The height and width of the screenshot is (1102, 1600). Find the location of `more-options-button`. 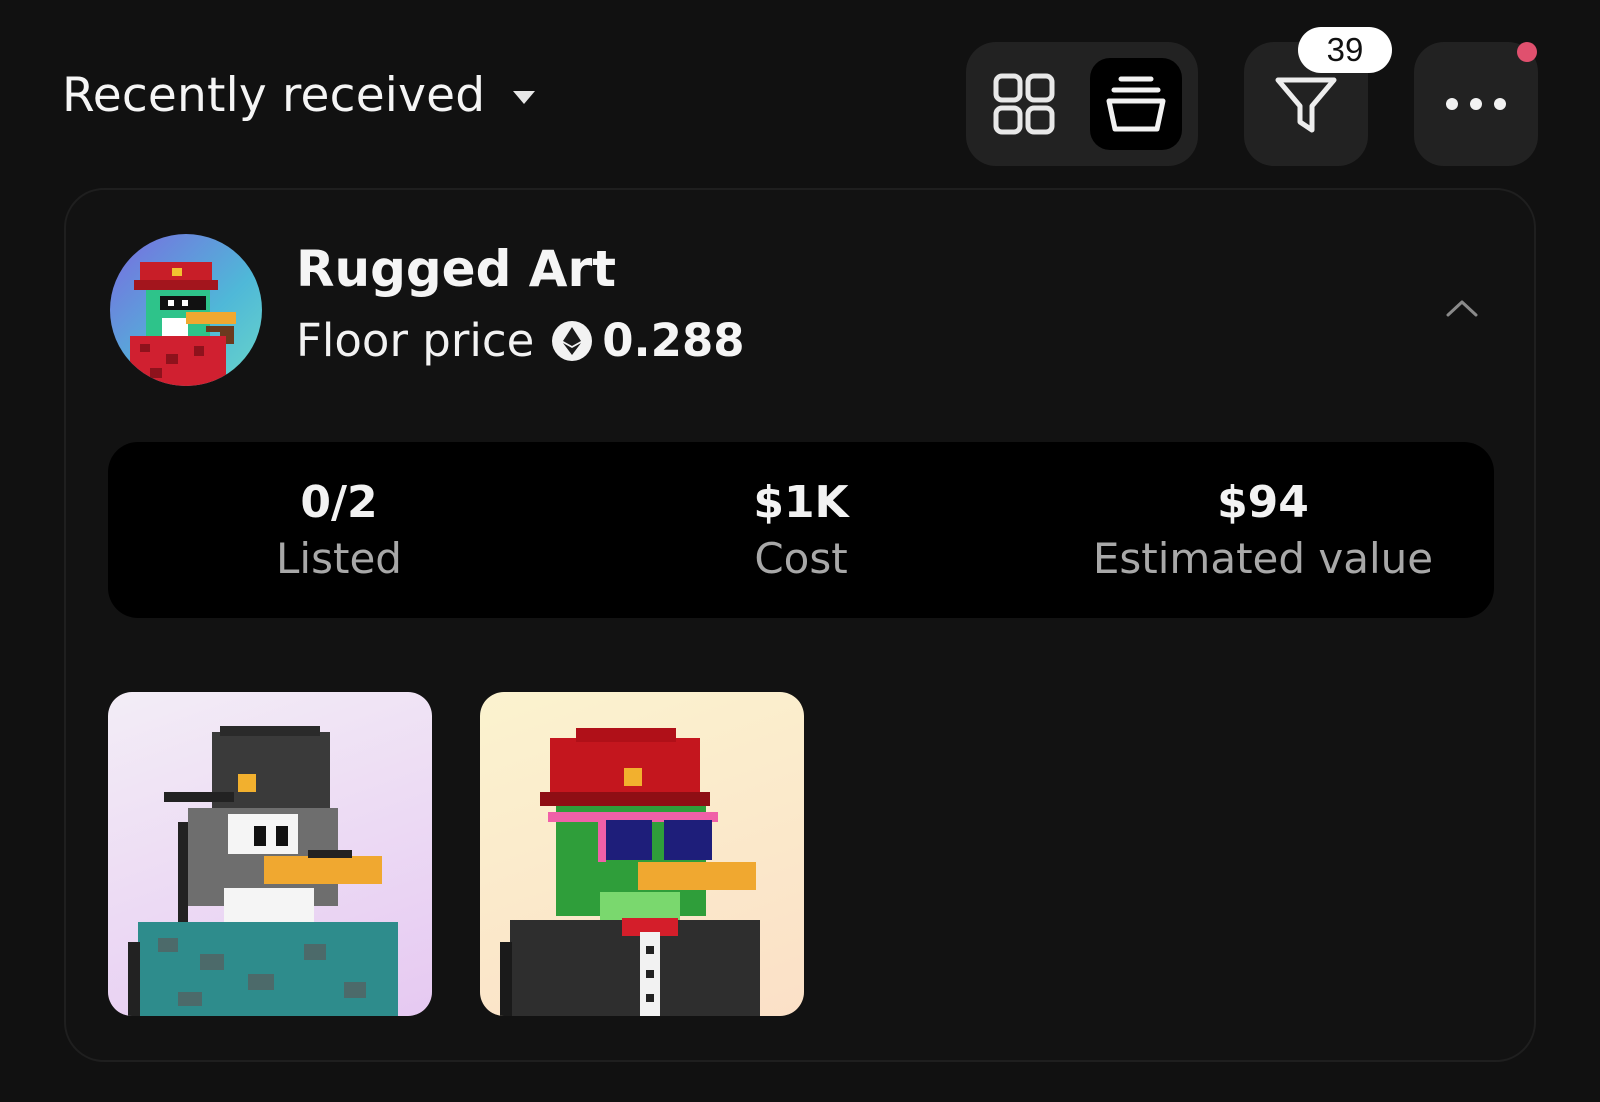

more-options-button is located at coordinates (1476, 104).